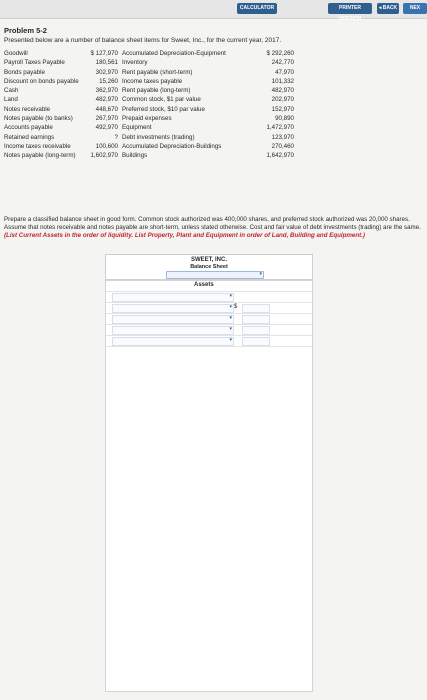  I want to click on item-name: Notes payable (long-term), so click(40, 156).